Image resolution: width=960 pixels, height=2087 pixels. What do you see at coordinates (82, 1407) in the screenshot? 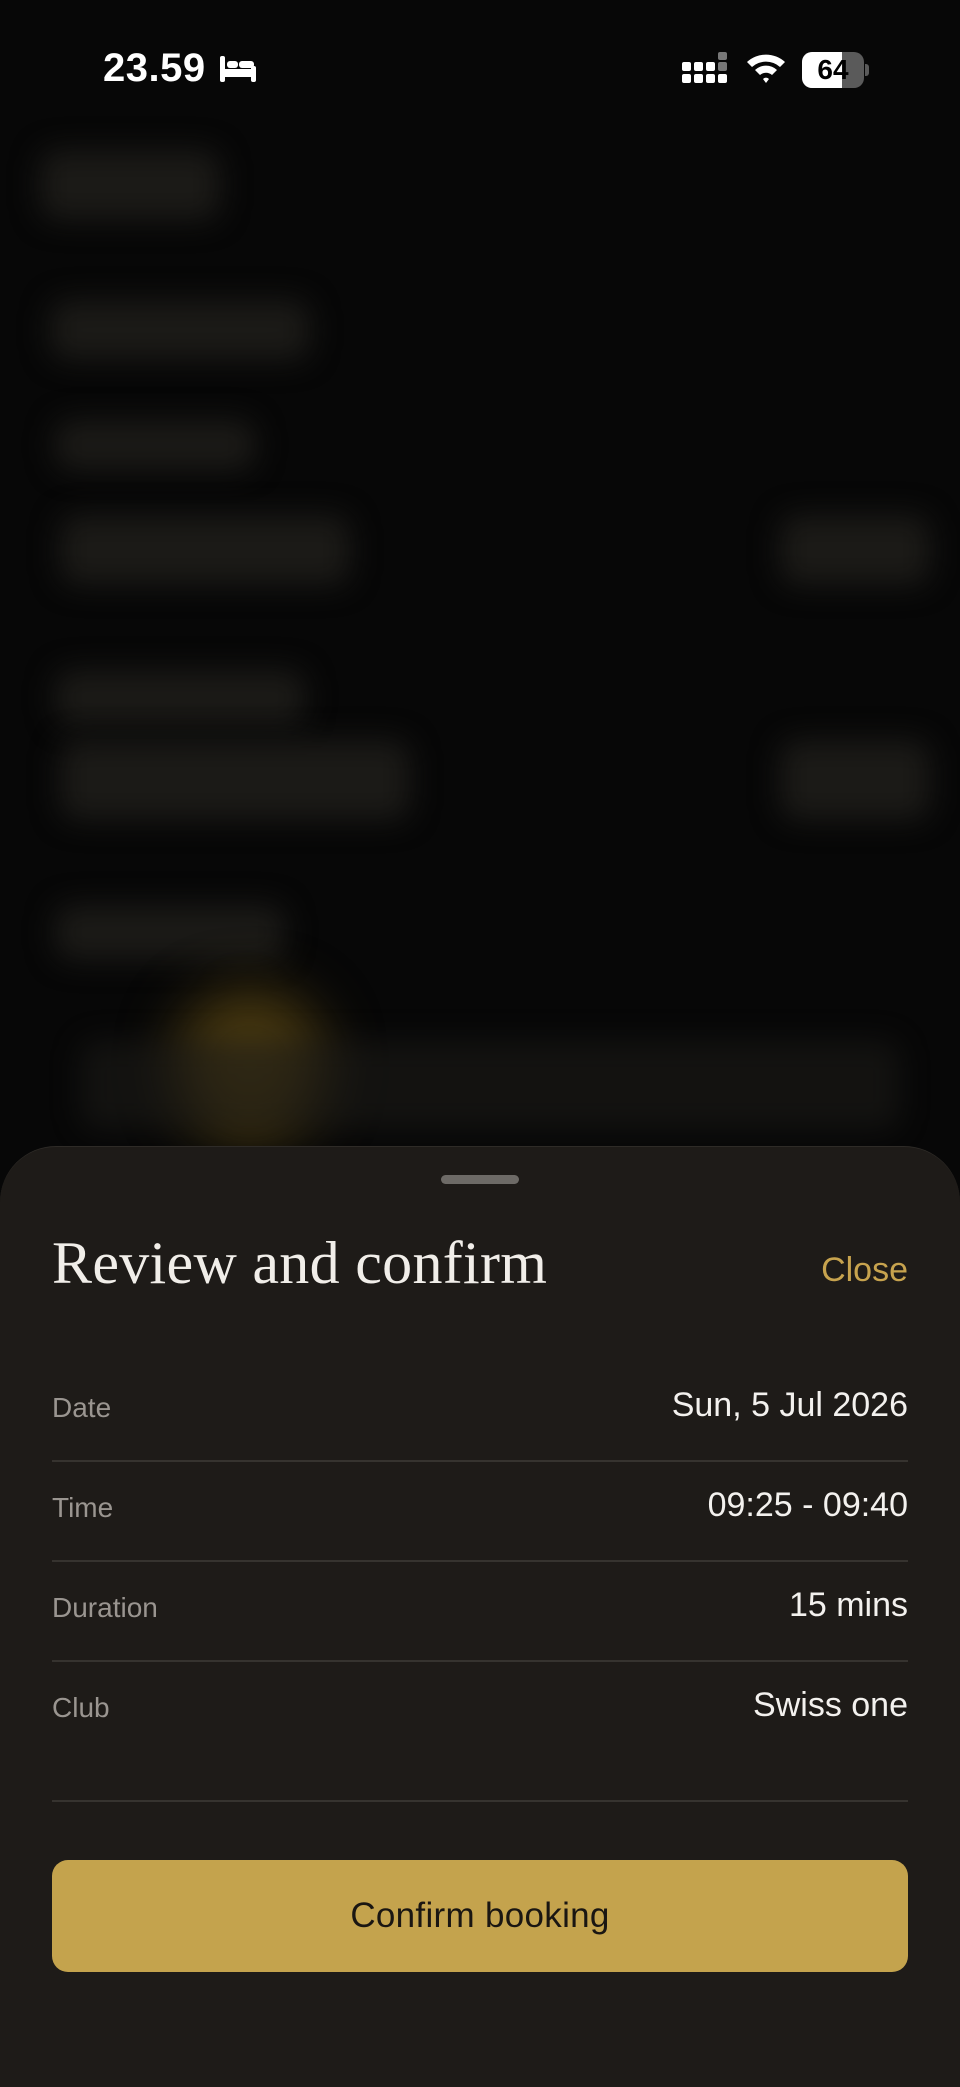
I see `detail-label: Date` at bounding box center [82, 1407].